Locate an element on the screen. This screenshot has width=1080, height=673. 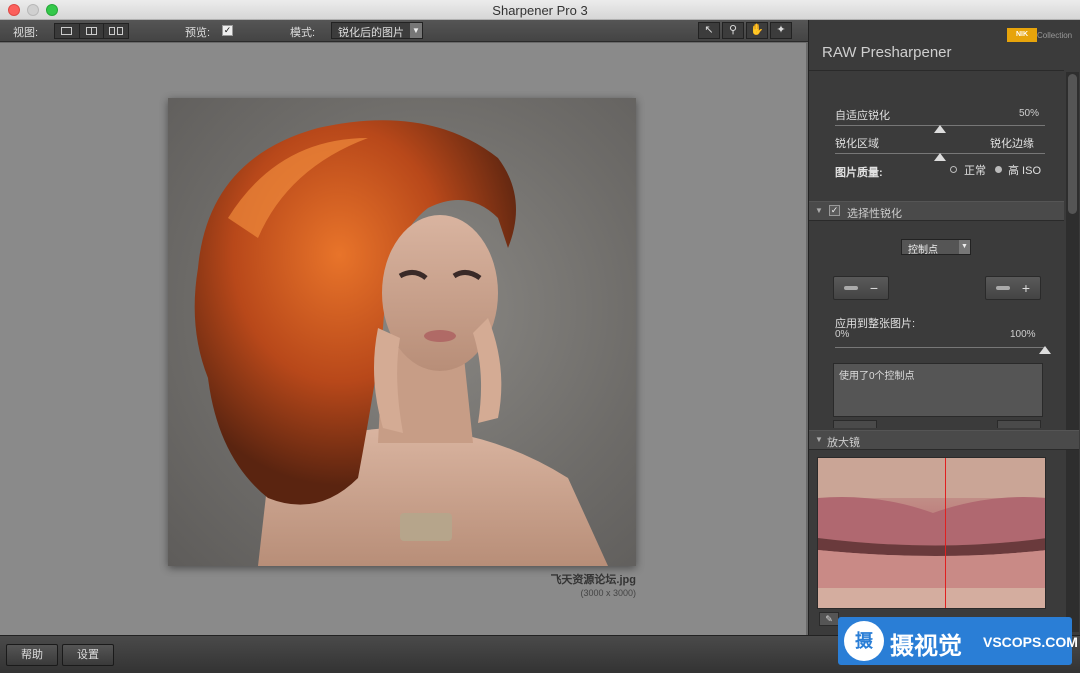
loupe-split-line is located at coordinates (945, 533).